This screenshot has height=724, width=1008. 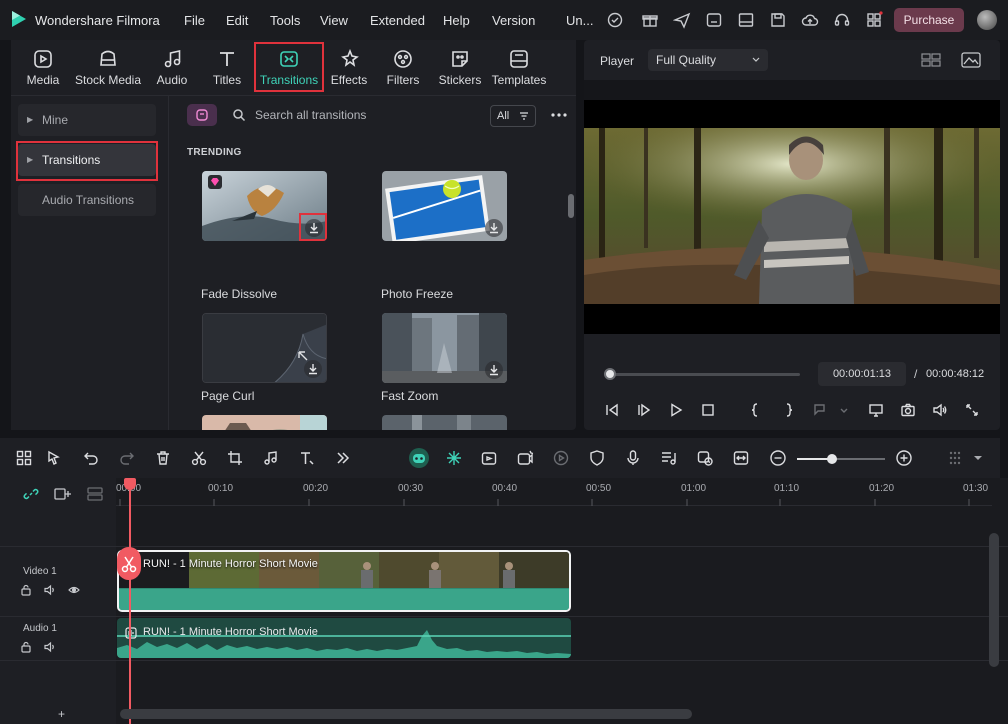 What do you see at coordinates (741, 458) in the screenshot?
I see `fit-timeline-icon` at bounding box center [741, 458].